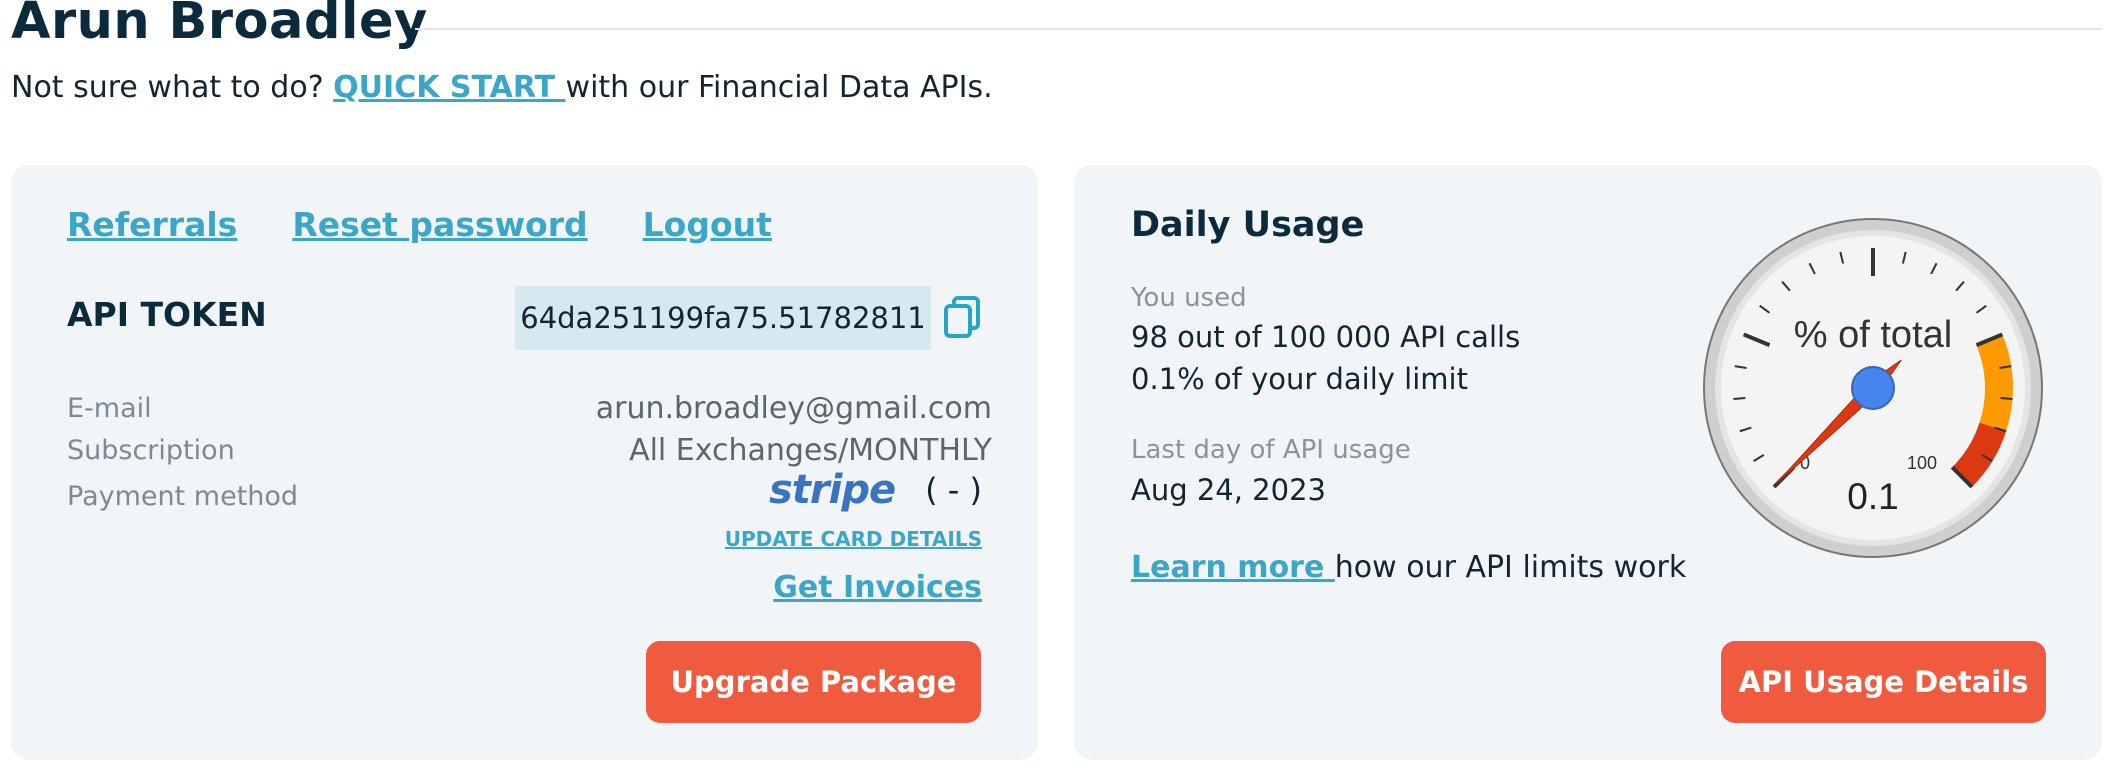  I want to click on account-links: Referrals Reset password Logout, so click(419, 224).